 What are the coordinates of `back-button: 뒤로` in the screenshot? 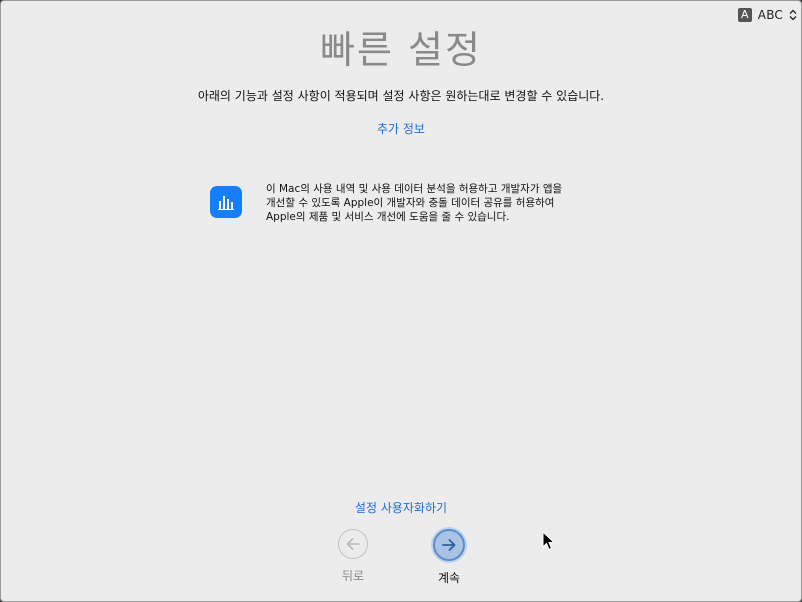 It's located at (353, 556).